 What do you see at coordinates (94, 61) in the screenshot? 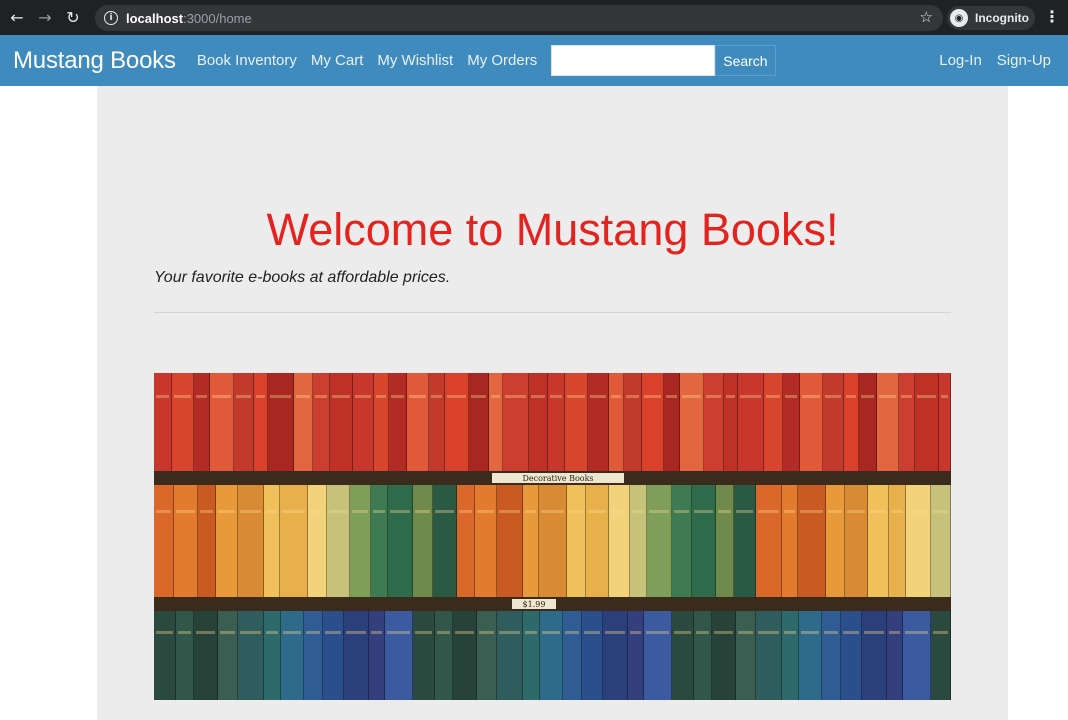
I see `brand-link: Mustang Books` at bounding box center [94, 61].